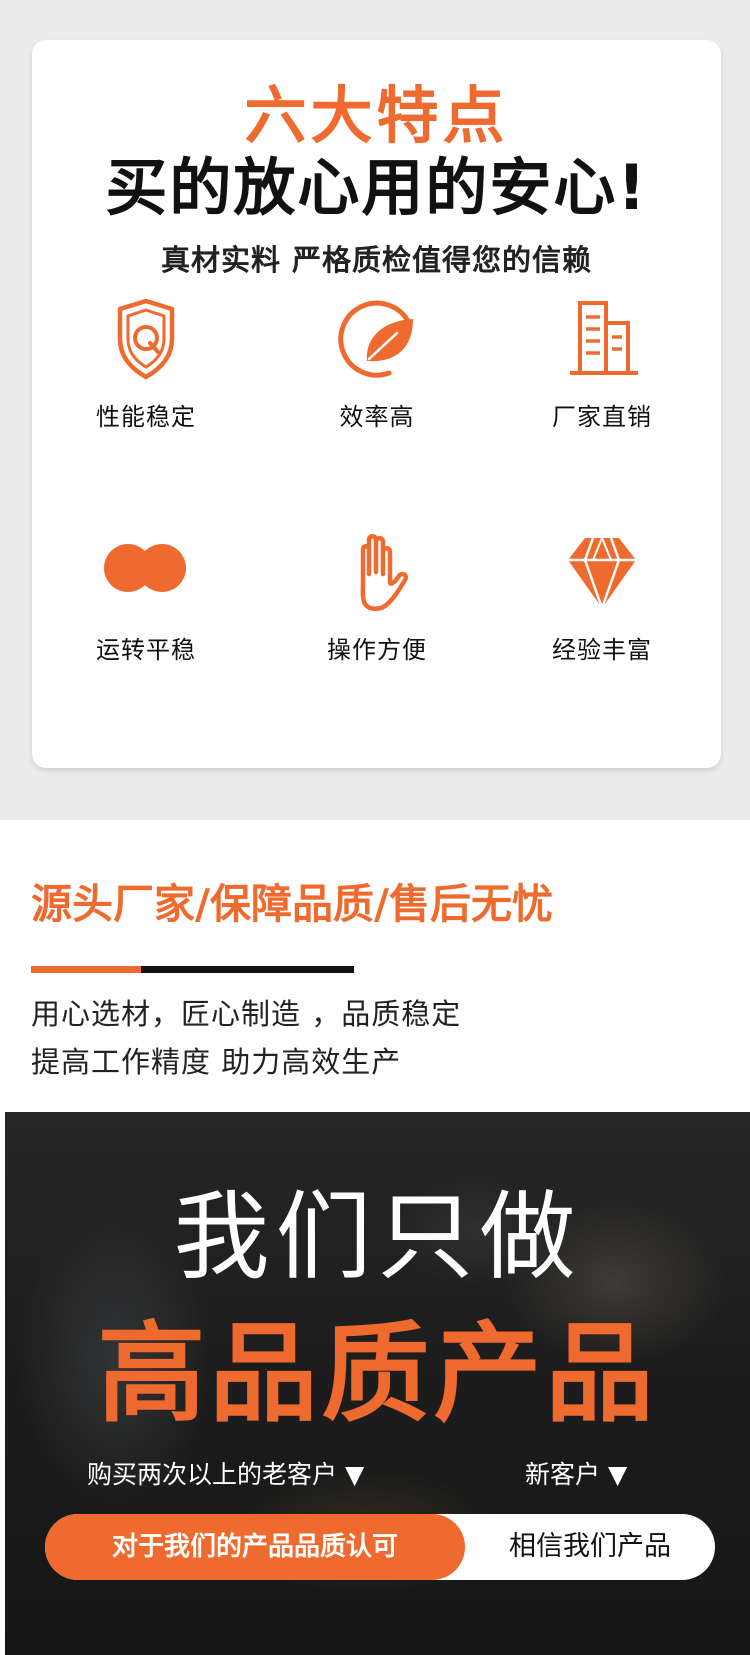  I want to click on banner-line1: 我们只做, so click(377, 1237).